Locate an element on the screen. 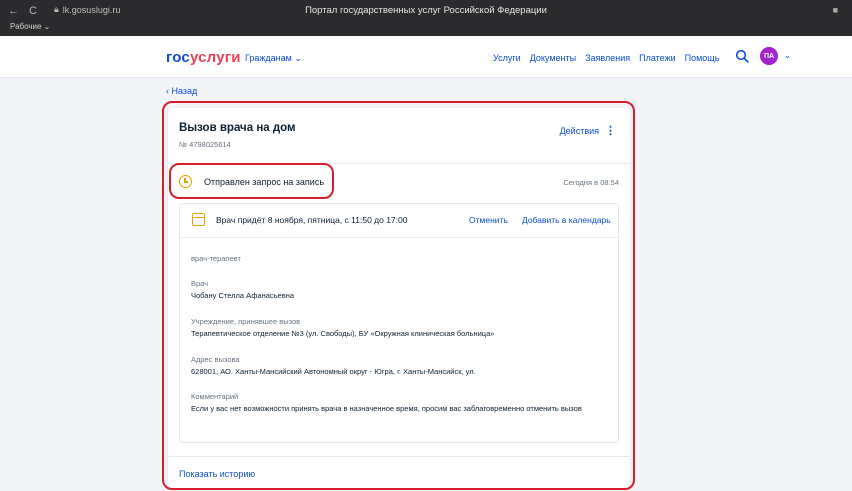  nav-services: Услуги is located at coordinates (507, 58).